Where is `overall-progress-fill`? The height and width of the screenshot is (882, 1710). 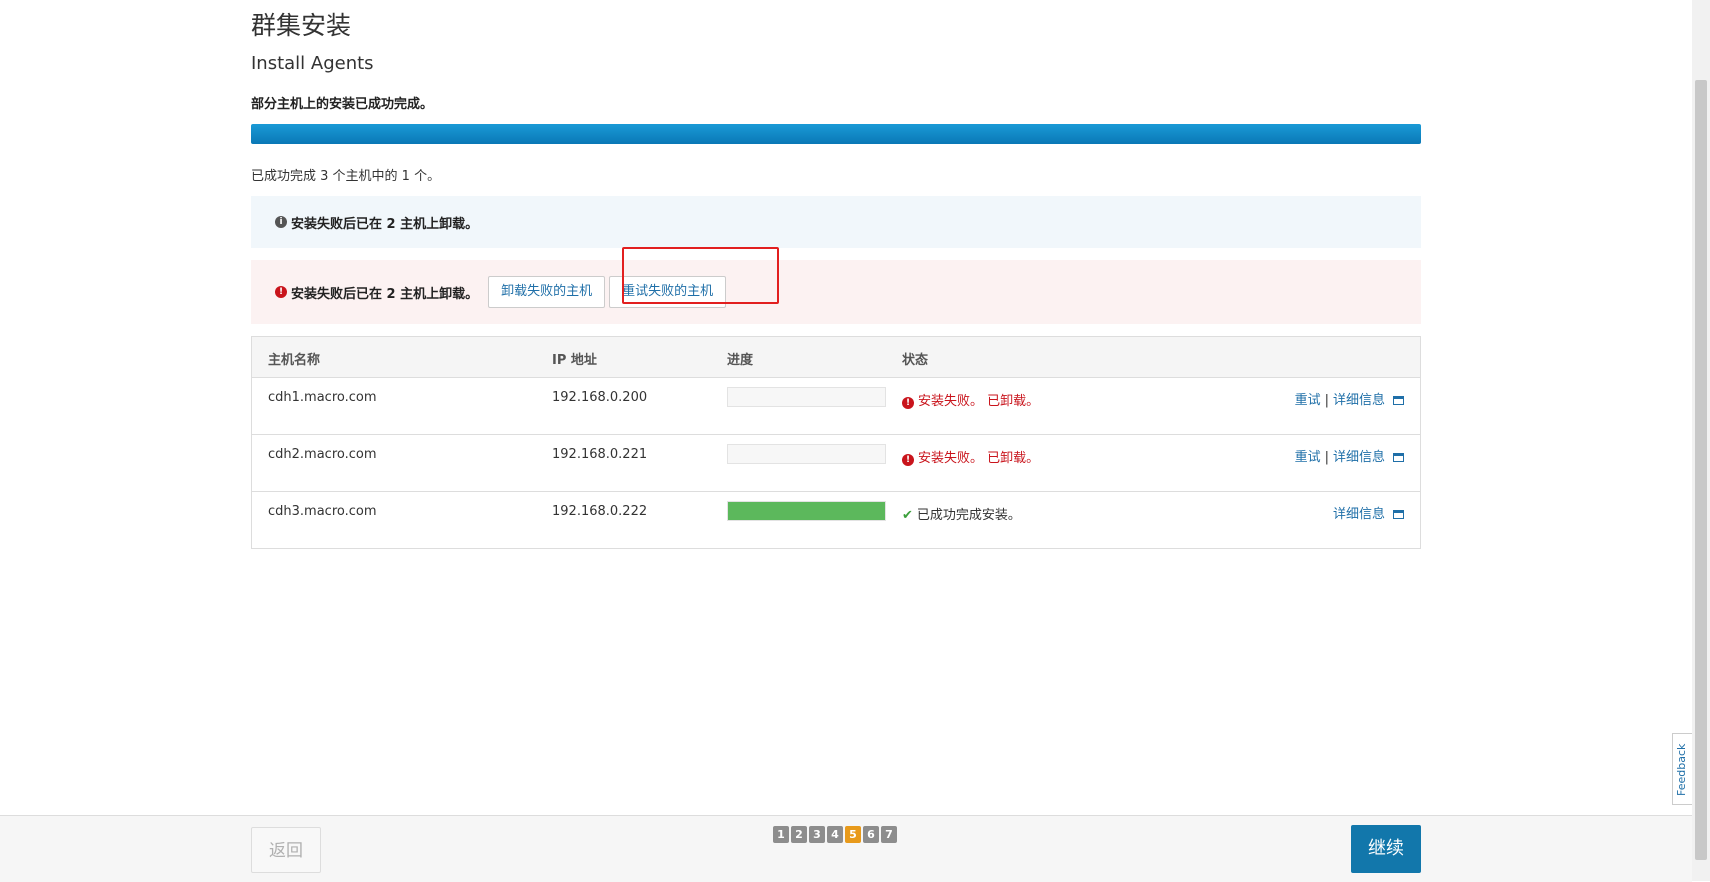
overall-progress-fill is located at coordinates (836, 134).